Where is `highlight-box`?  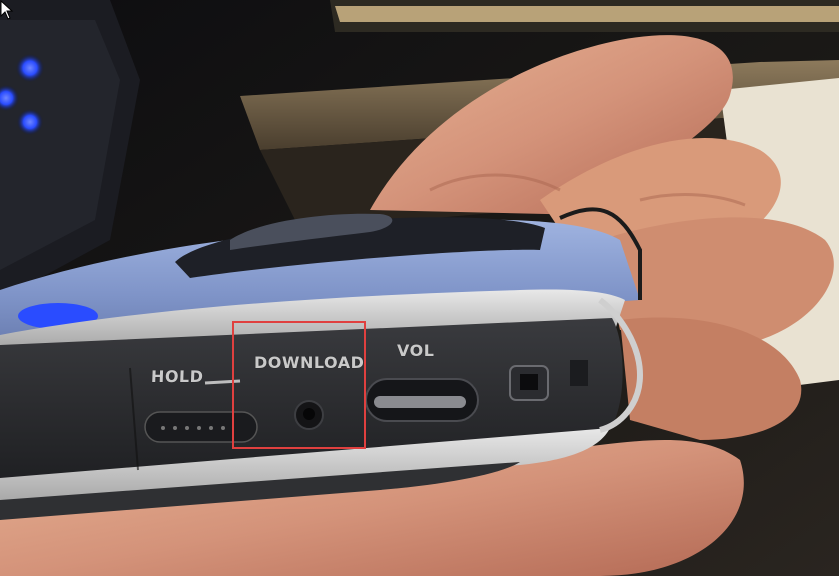
highlight-box is located at coordinates (299, 385).